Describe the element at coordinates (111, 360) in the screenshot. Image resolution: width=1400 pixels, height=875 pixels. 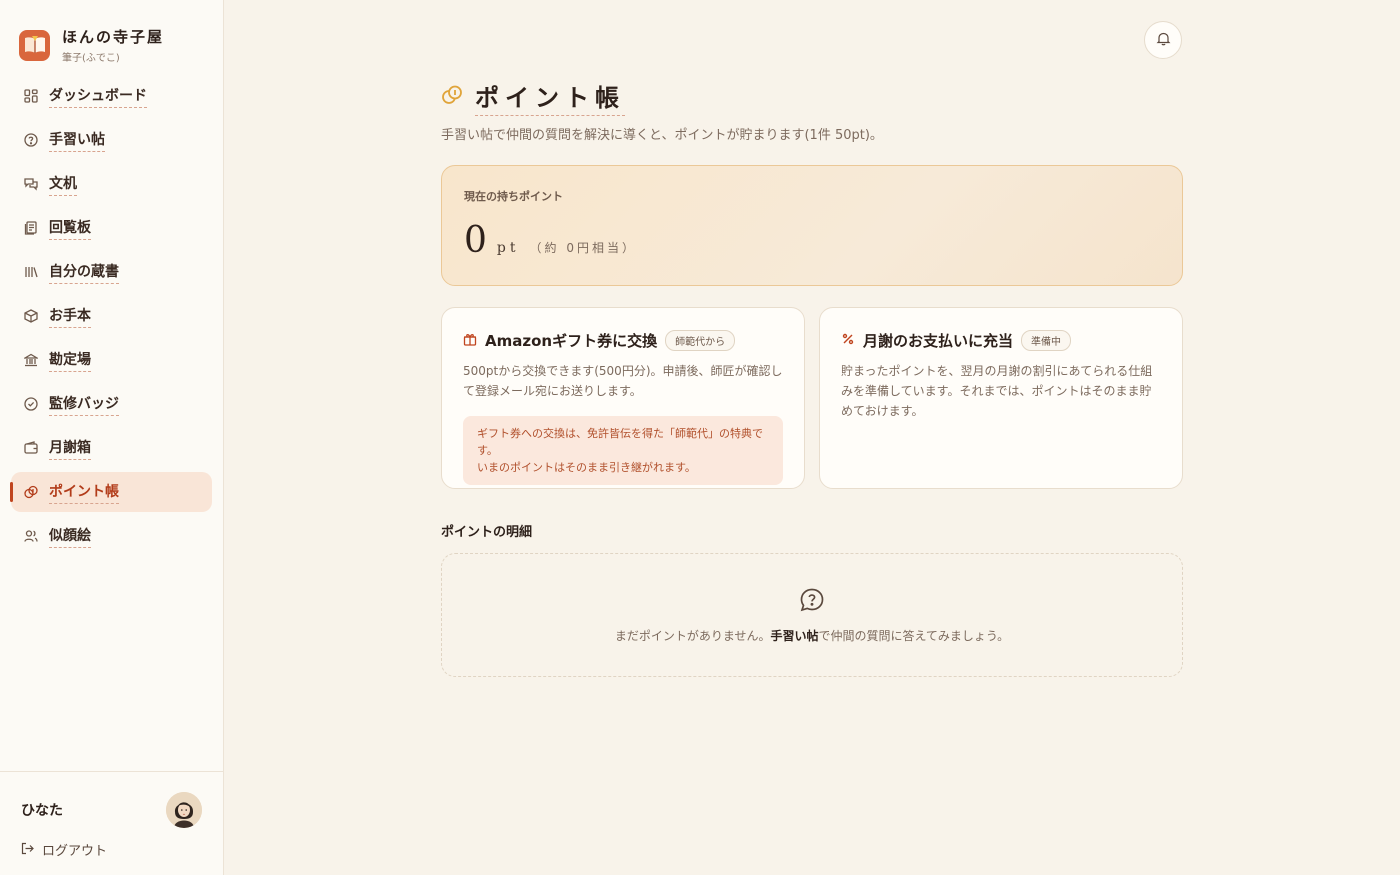
I see `sidebar-item-kanjoba: 勘定場` at that location.